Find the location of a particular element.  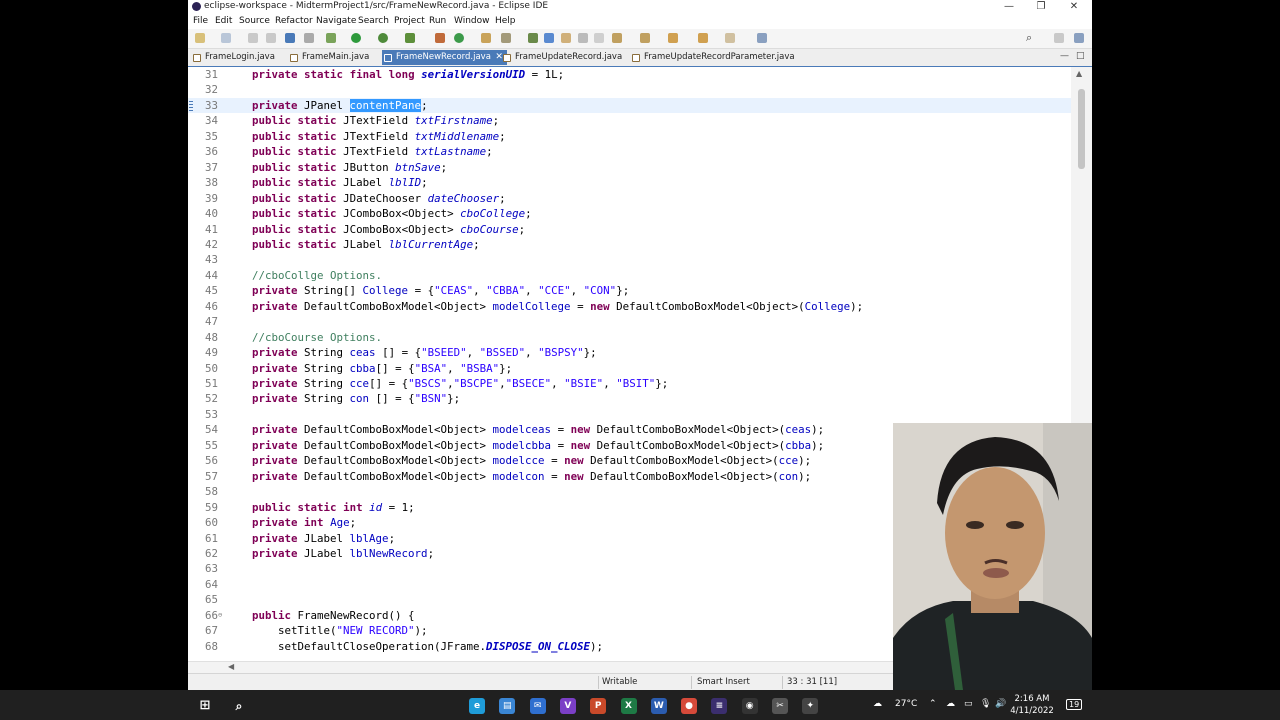

open-perspective-icon is located at coordinates (1059, 38).